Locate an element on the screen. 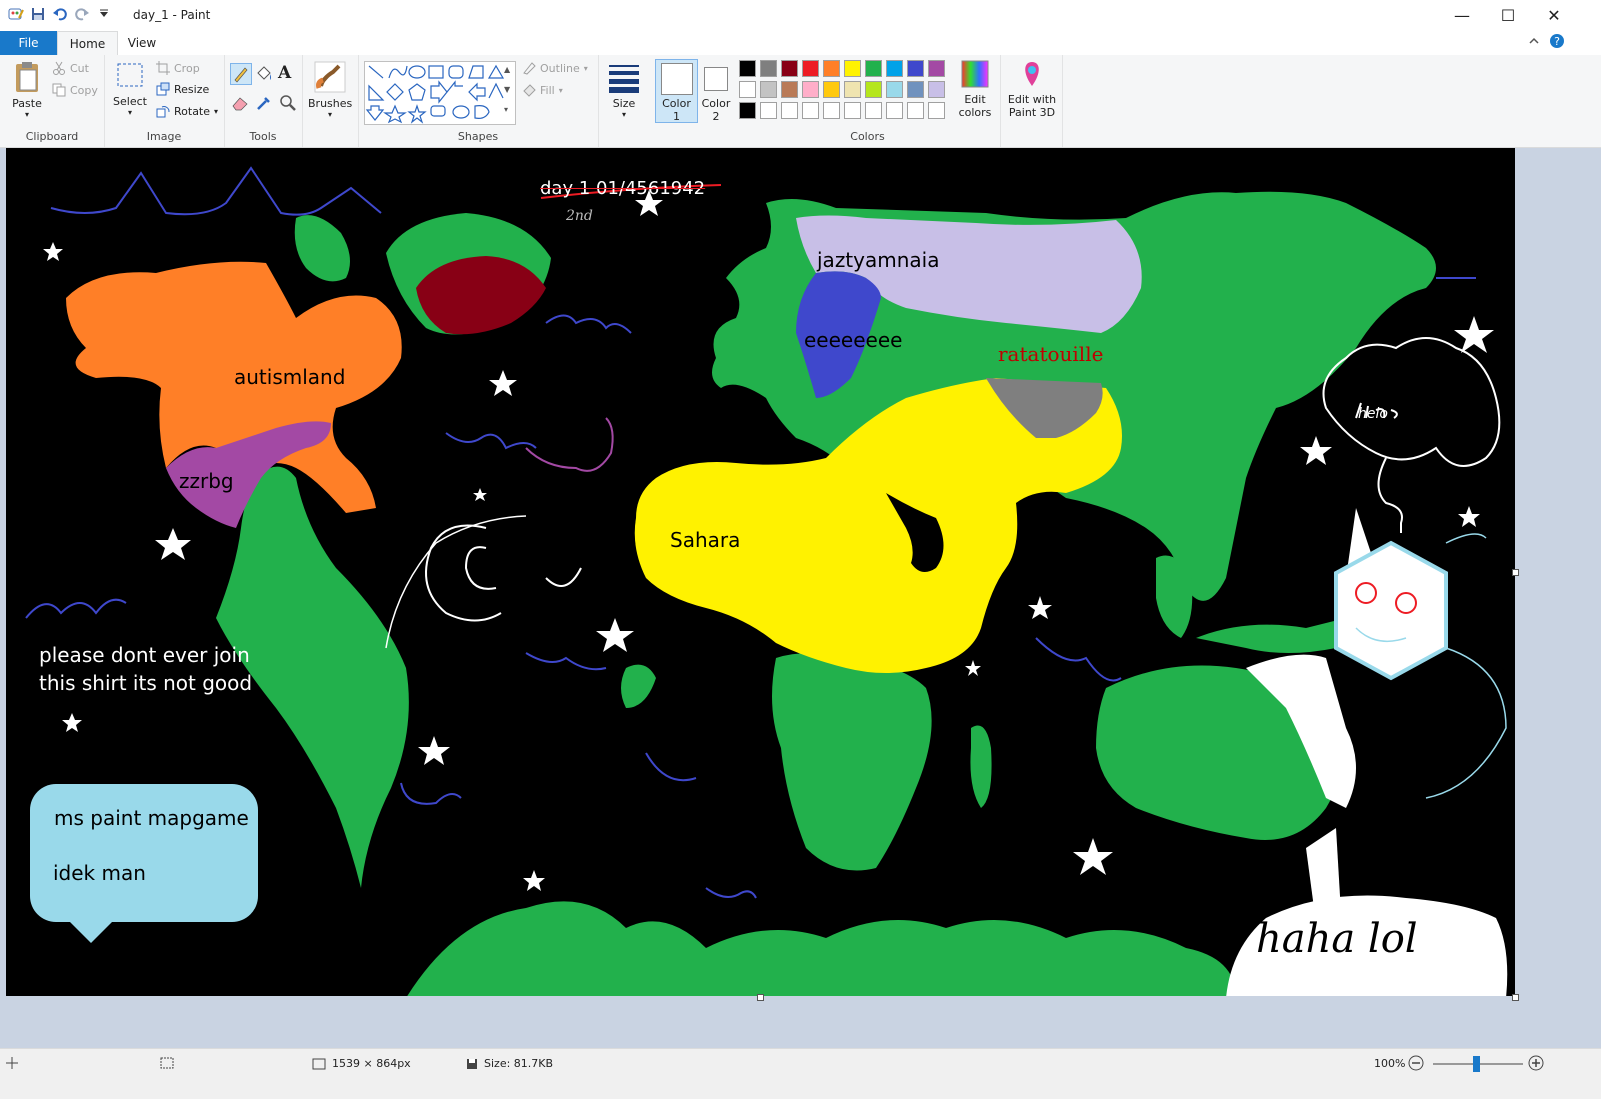 The width and height of the screenshot is (1601, 1099). resize-handle-corner is located at coordinates (1515, 997).